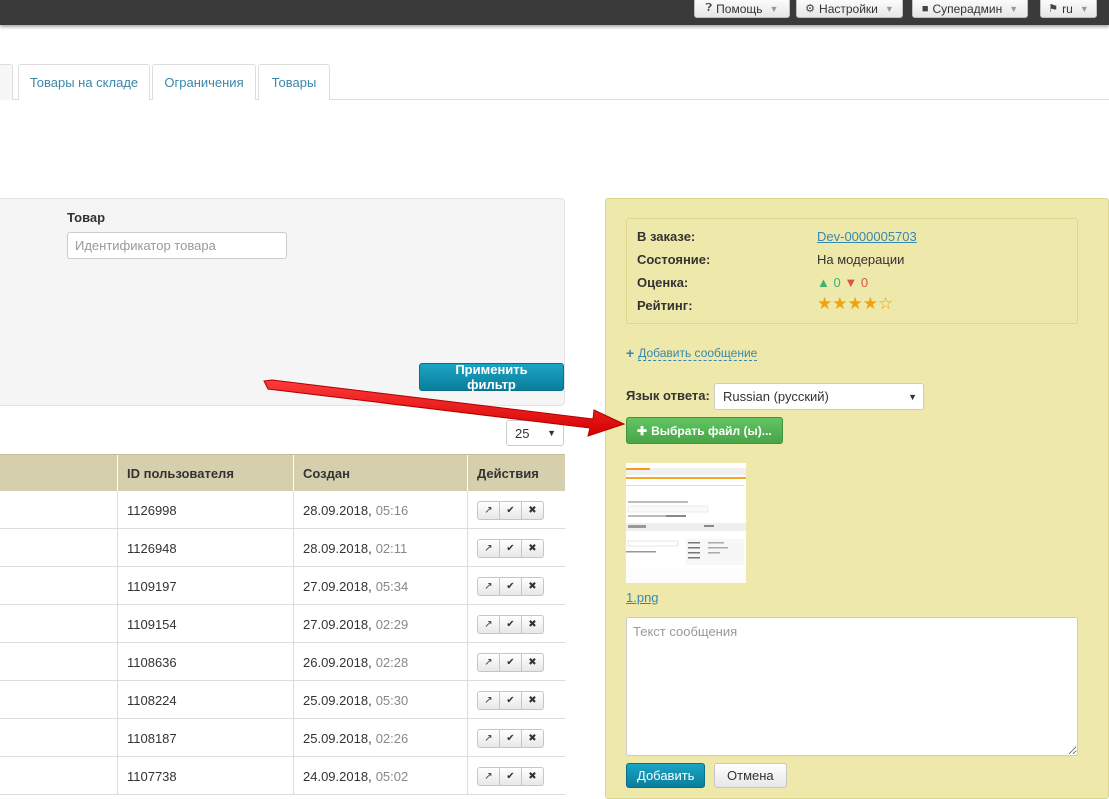 This screenshot has height=799, width=1109. I want to click on submit-message-button: Добавить, so click(666, 775).